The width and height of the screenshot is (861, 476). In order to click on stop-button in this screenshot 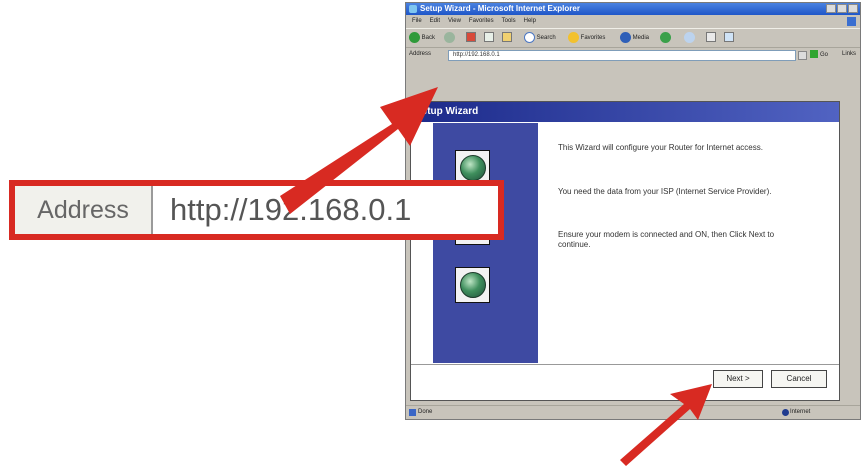, I will do `click(471, 38)`.